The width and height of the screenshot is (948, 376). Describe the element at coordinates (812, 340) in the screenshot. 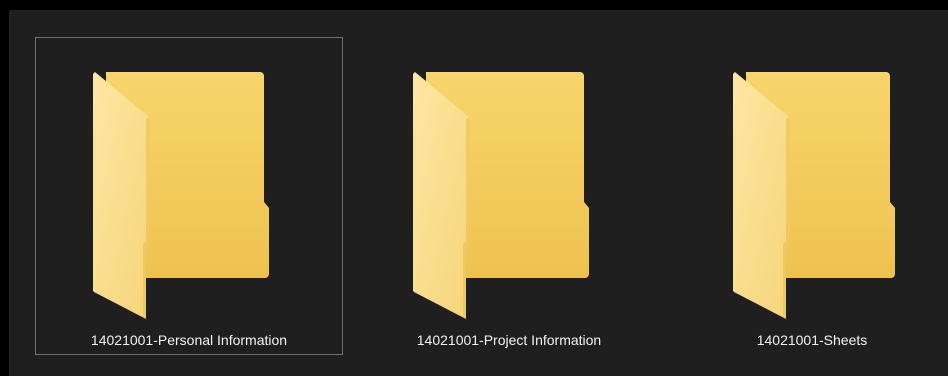

I see `folder-label: 14021001-Sheets` at that location.